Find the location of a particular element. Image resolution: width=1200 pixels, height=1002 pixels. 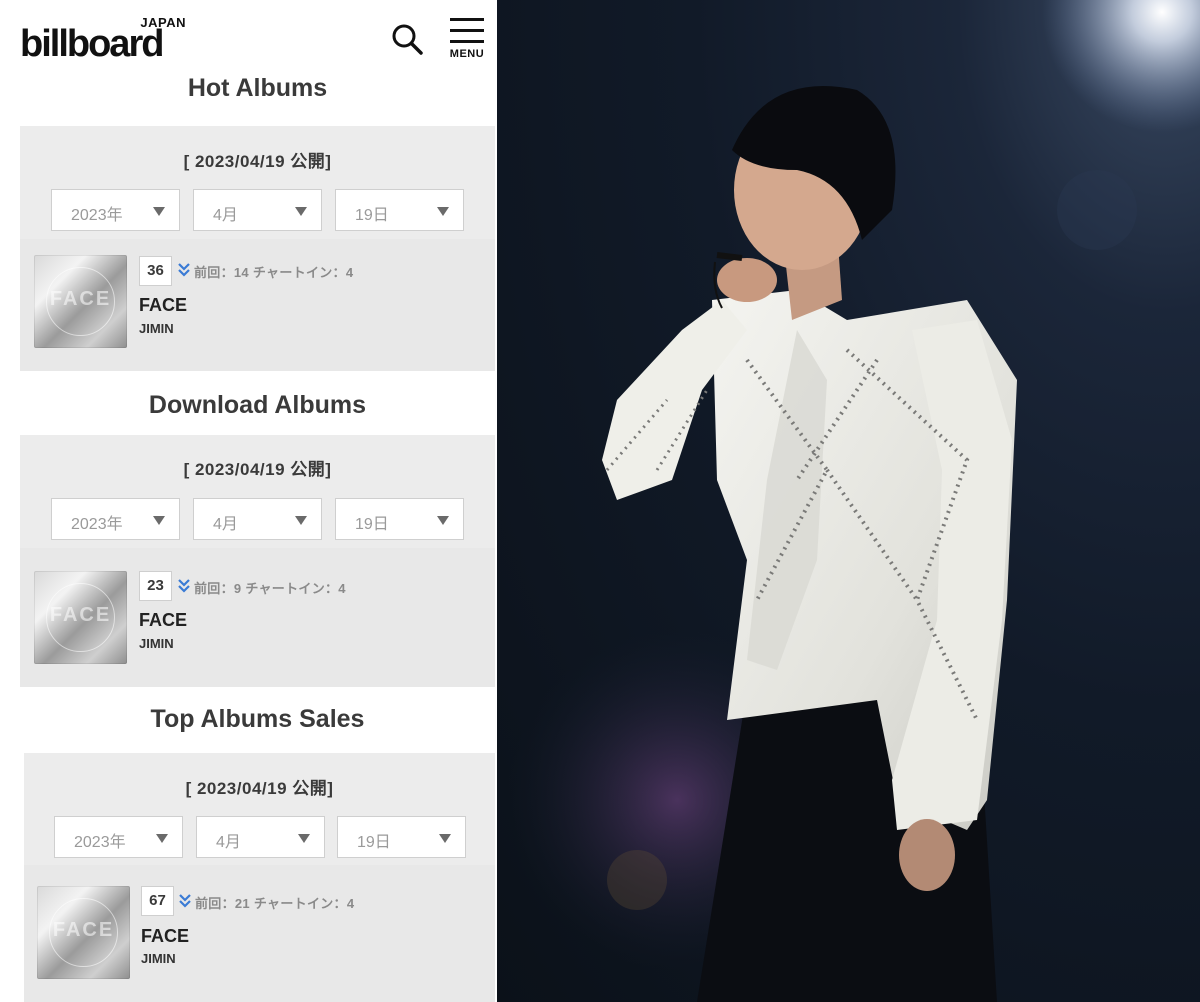

section-title-hot-albums: Hot Albums is located at coordinates (257, 88).